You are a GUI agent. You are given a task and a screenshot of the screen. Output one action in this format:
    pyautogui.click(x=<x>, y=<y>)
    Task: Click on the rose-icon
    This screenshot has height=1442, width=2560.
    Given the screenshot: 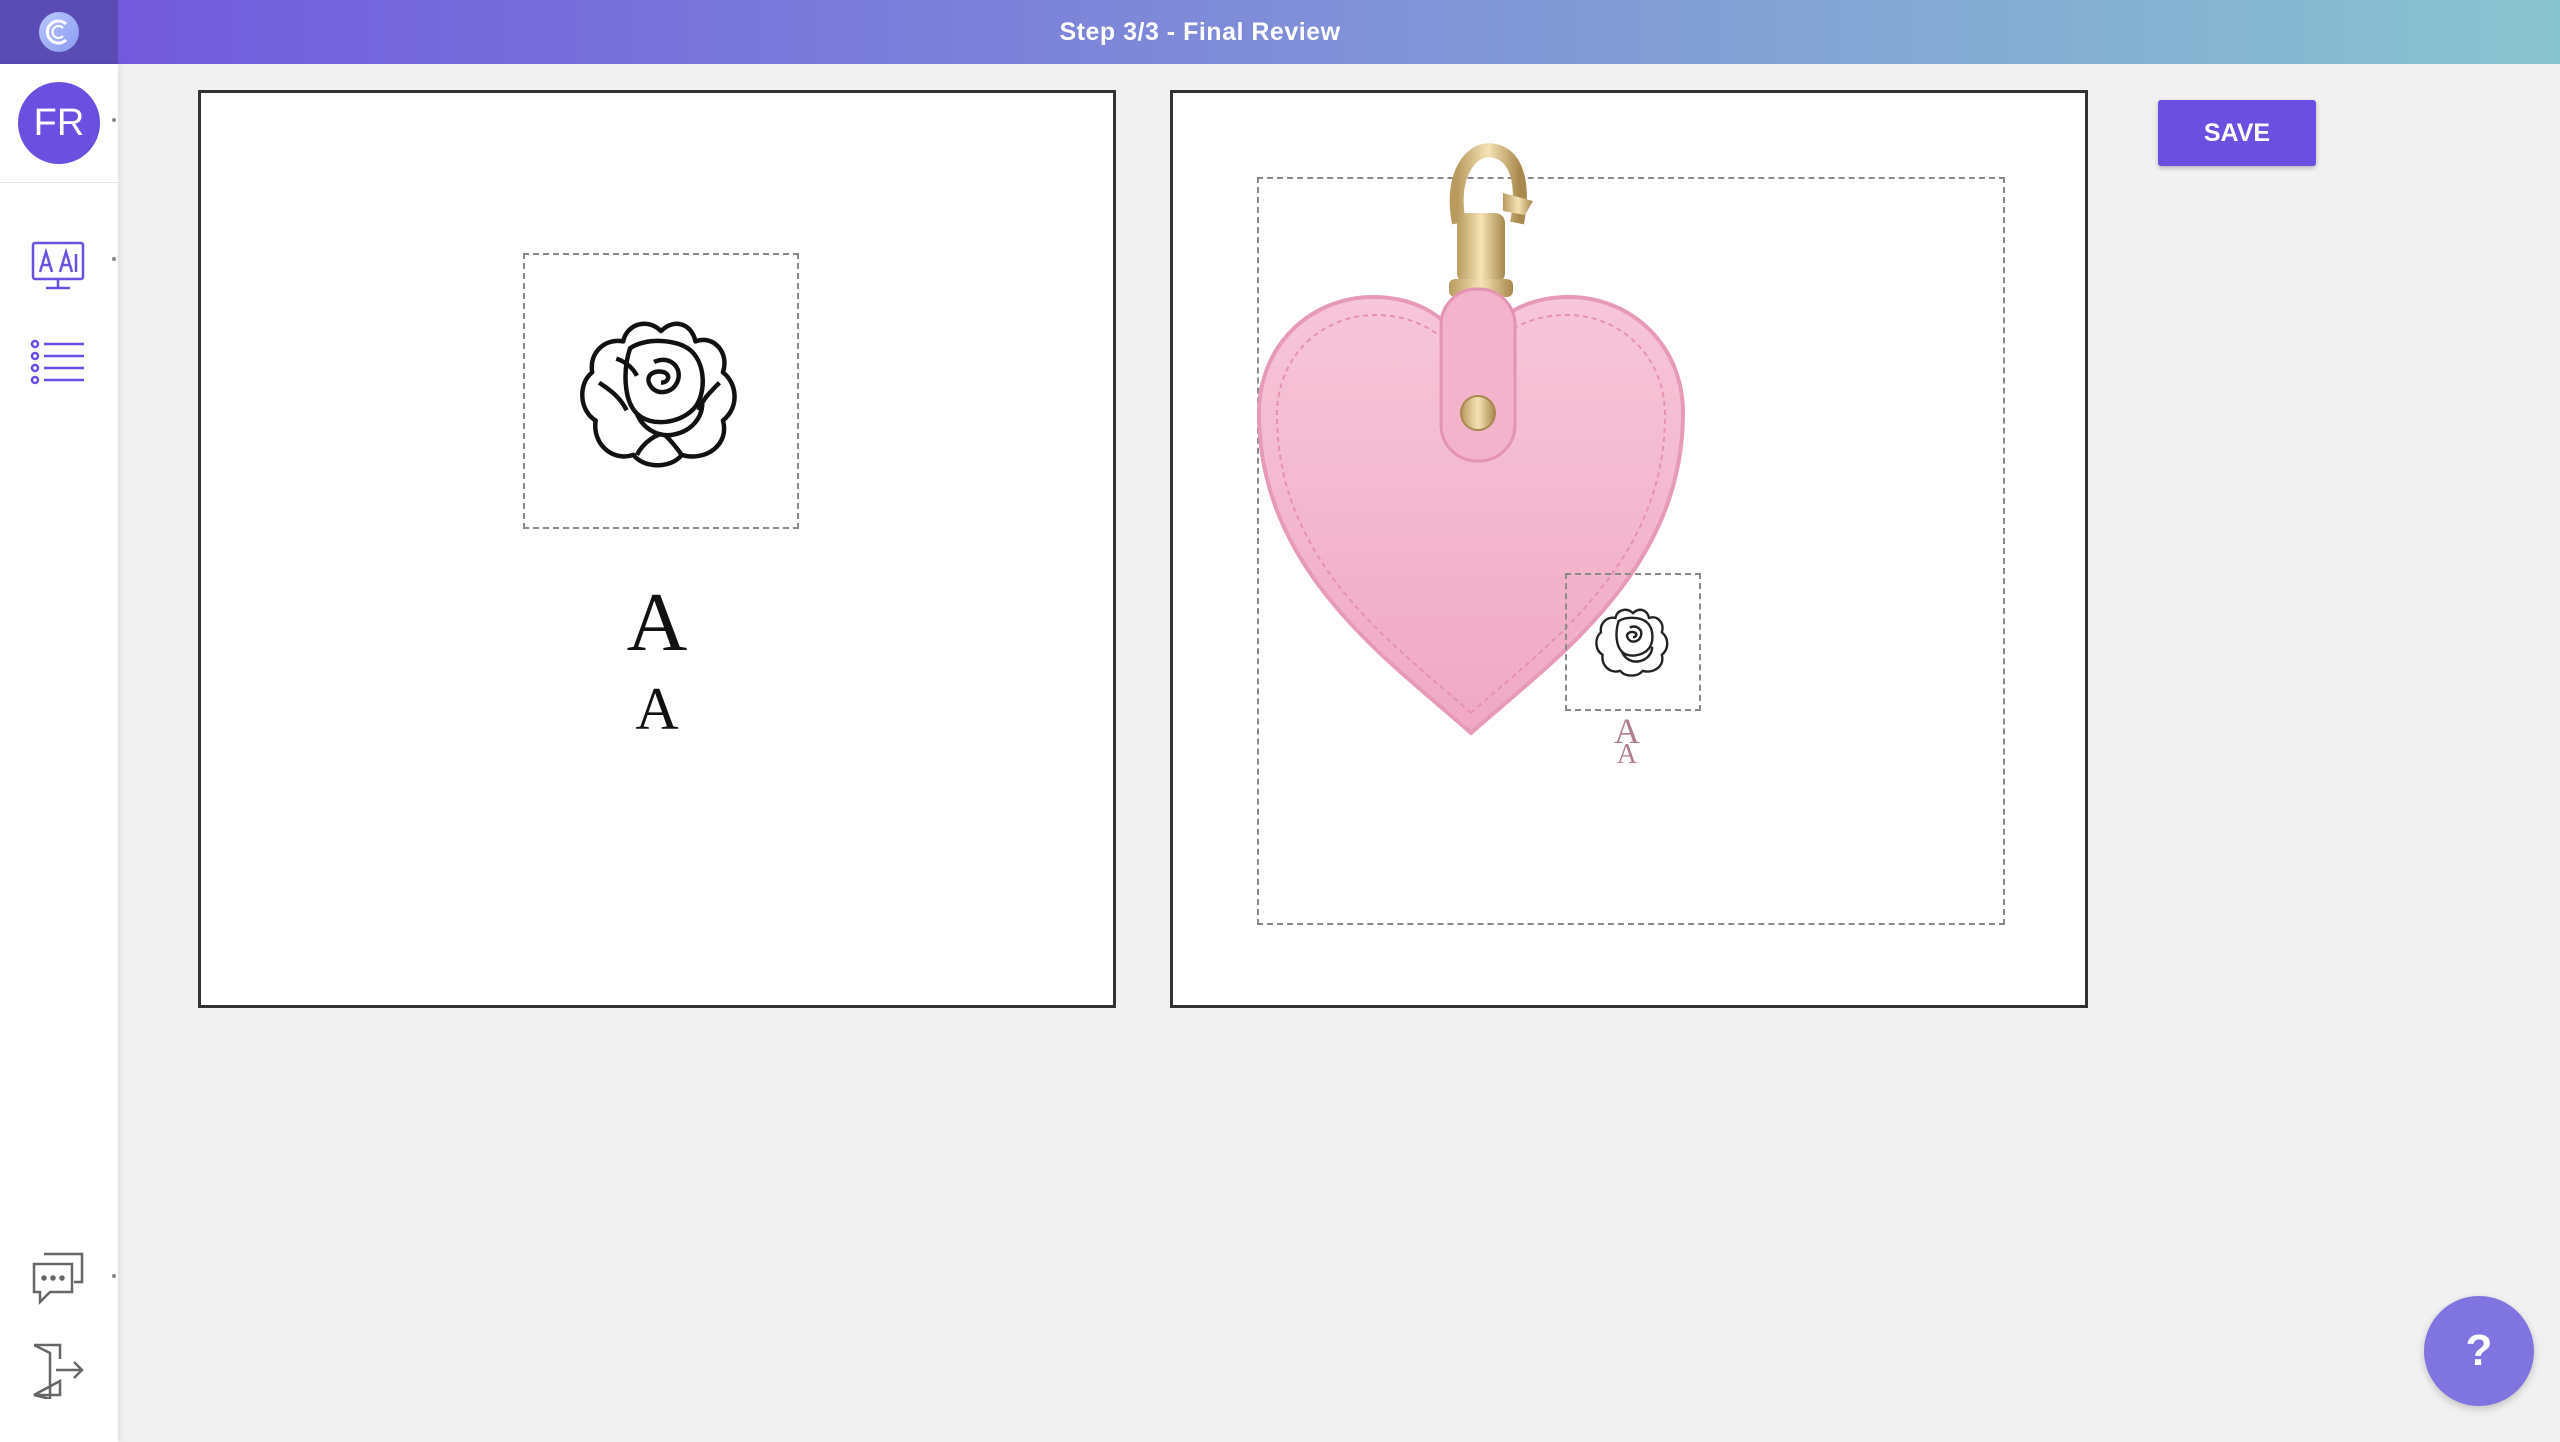 What is the action you would take?
    pyautogui.click(x=658, y=394)
    